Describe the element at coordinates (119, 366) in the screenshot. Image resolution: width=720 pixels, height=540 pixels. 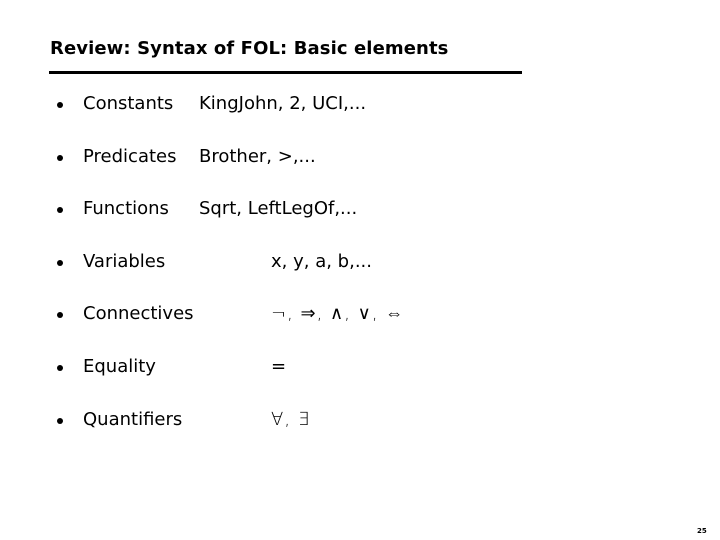
I see `item-term: Equality` at that location.